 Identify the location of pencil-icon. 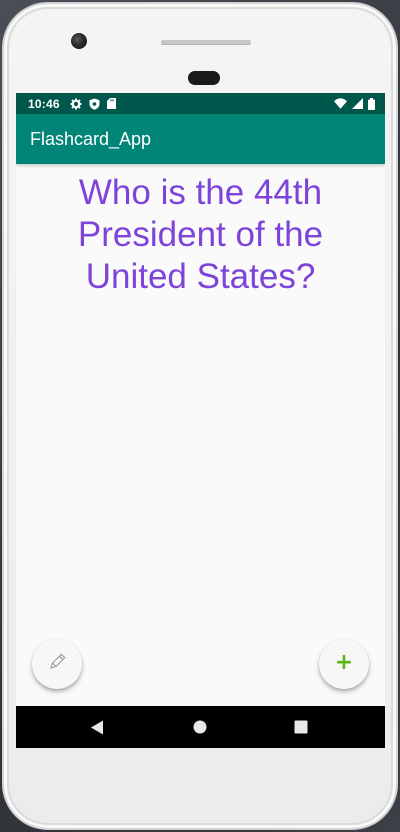
(57, 664).